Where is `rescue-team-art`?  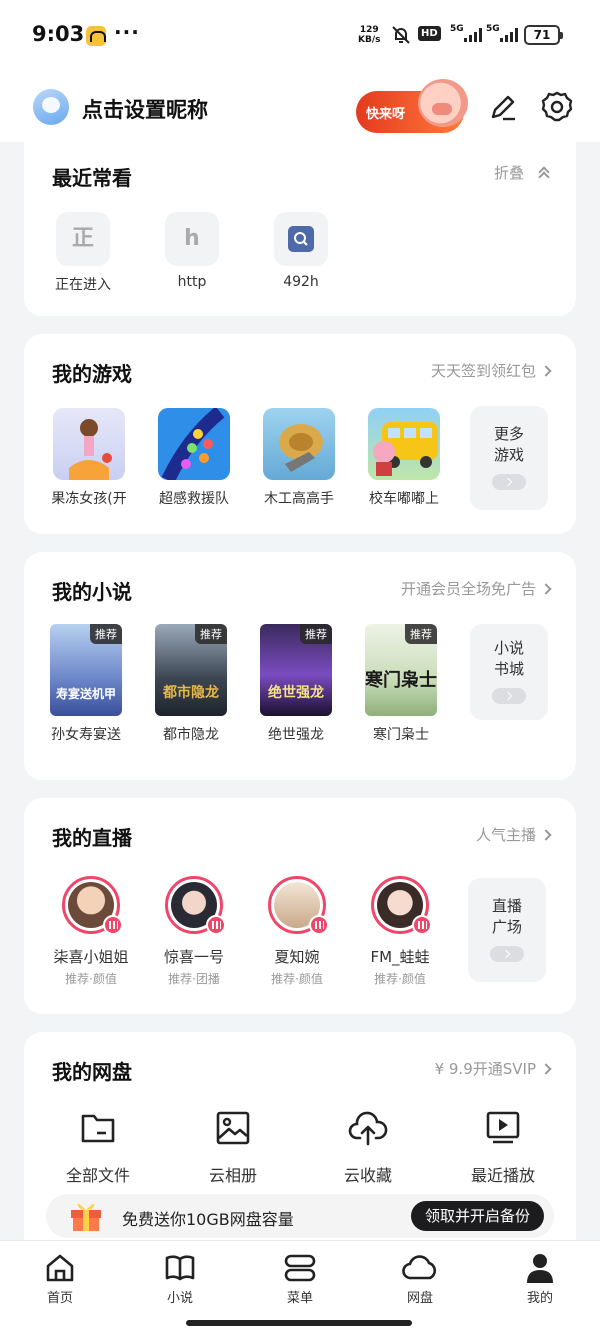
rescue-team-art is located at coordinates (193, 444).